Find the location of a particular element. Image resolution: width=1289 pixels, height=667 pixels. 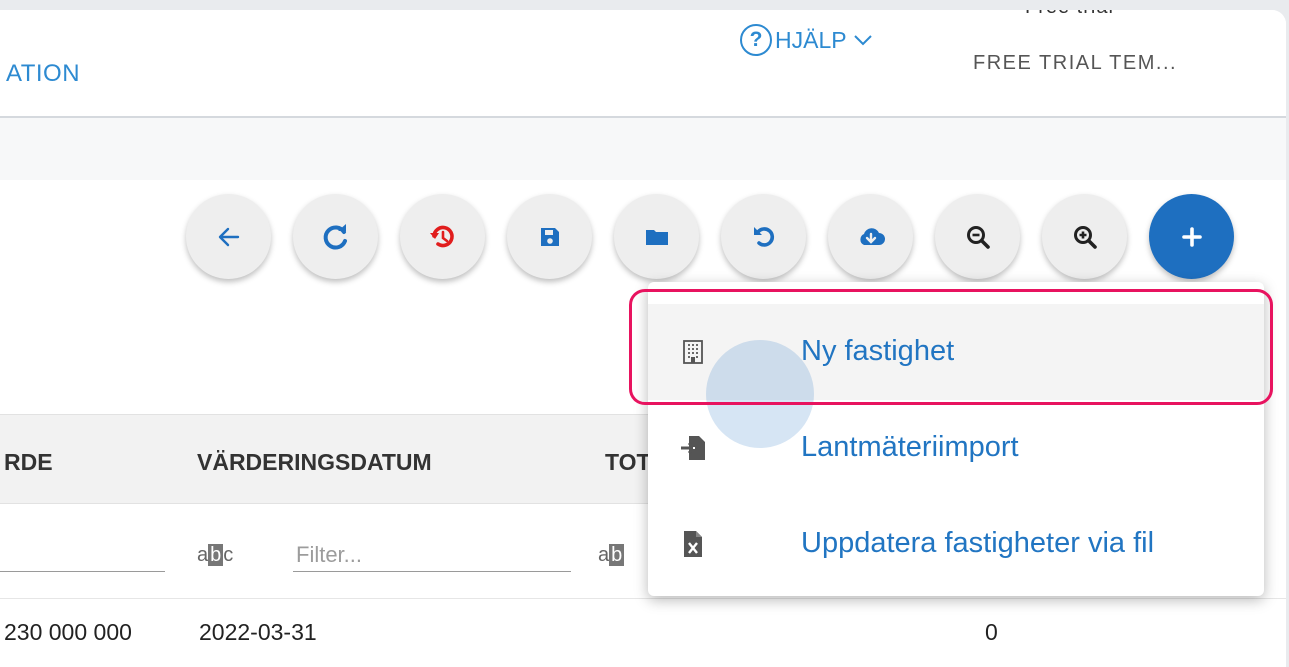

plus-icon is located at coordinates (1191, 236).